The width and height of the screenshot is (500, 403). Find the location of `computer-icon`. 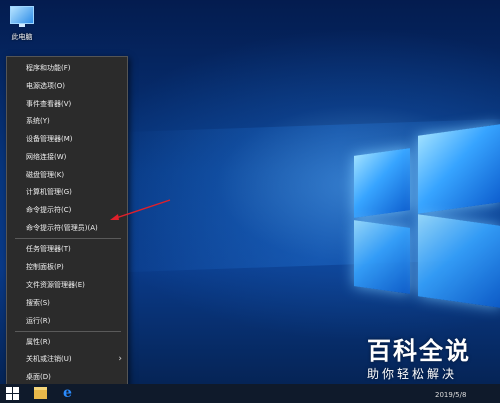

computer-icon is located at coordinates (22, 16).